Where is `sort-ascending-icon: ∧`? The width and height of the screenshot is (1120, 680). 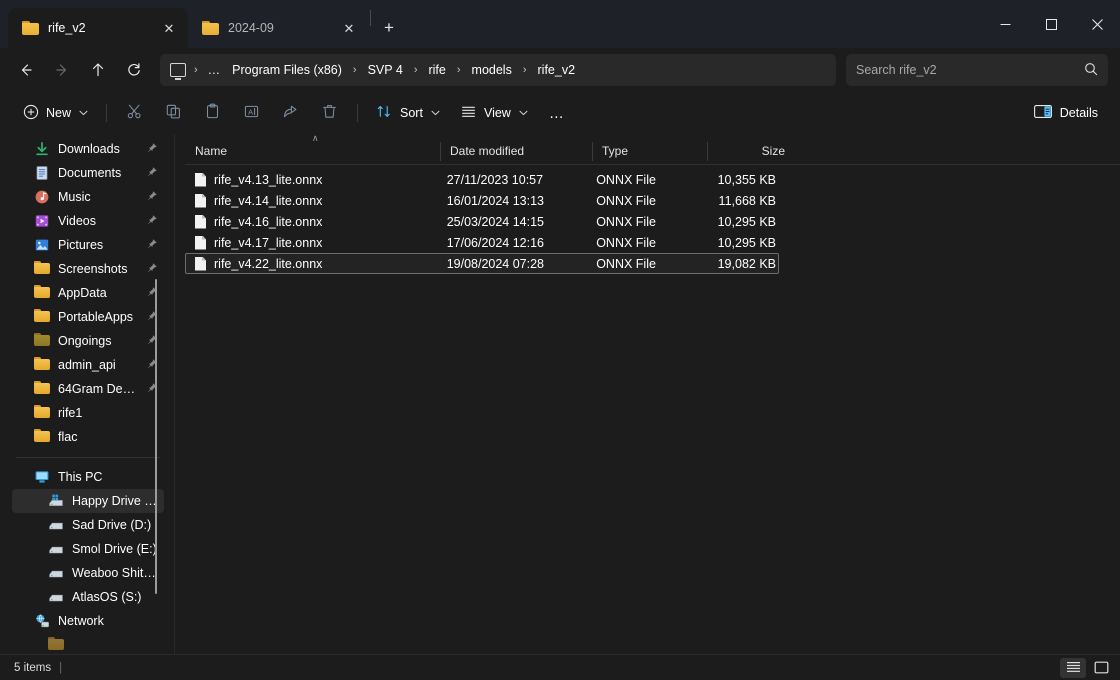 sort-ascending-icon: ∧ is located at coordinates (315, 137).